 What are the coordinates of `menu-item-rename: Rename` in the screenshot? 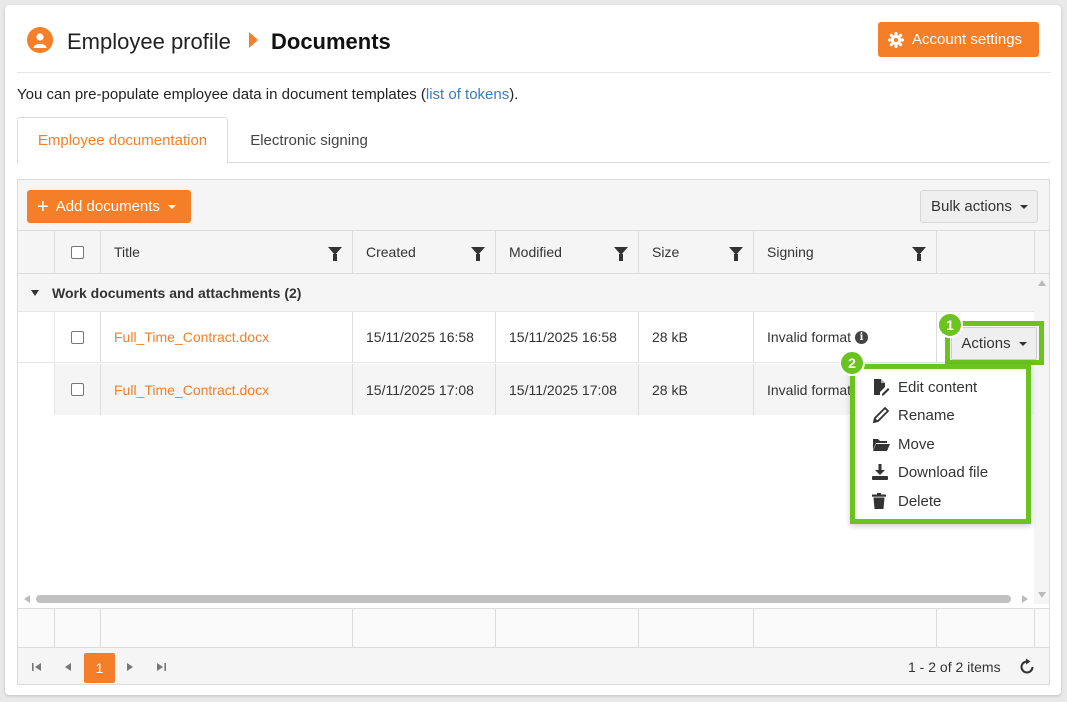 It's located at (913, 415).